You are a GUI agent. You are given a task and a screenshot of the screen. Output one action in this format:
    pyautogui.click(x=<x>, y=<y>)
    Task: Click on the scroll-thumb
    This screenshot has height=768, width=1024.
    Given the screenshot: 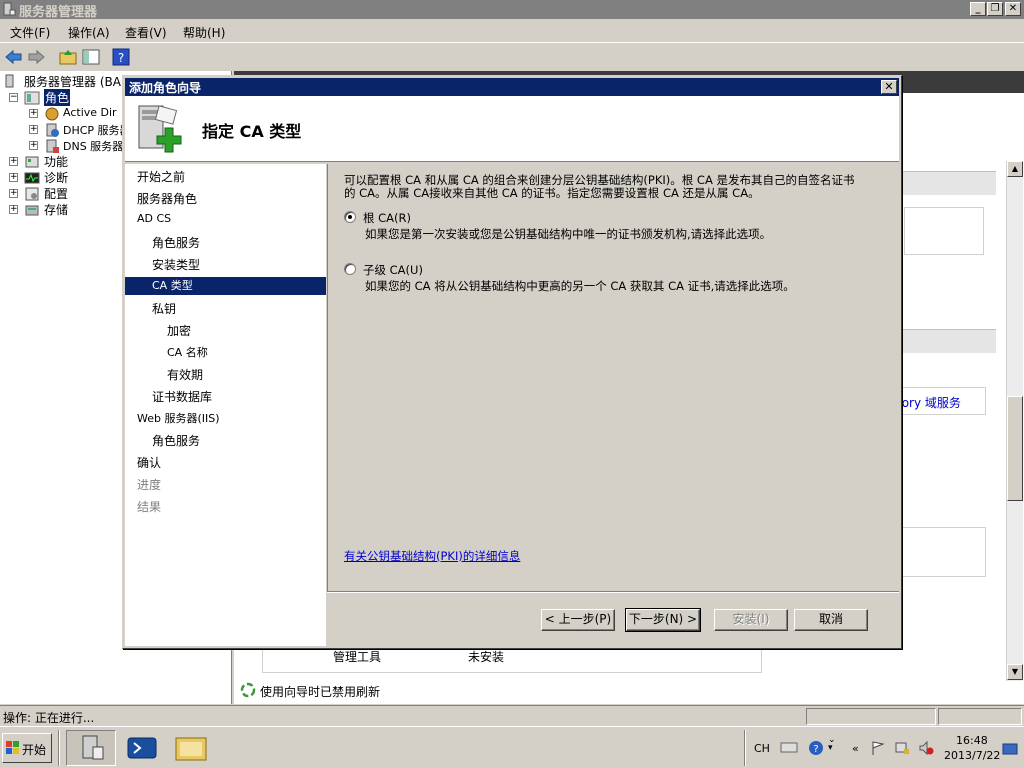 What is the action you would take?
    pyautogui.click(x=1015, y=448)
    